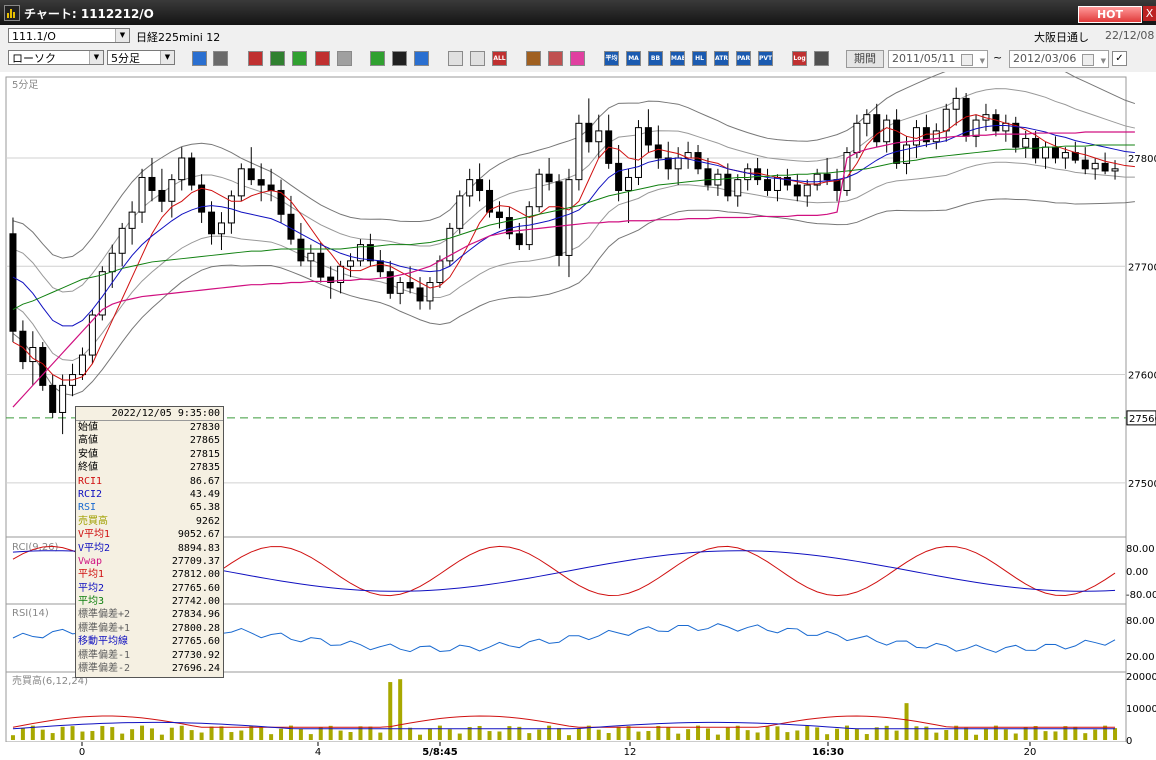 Image resolution: width=1156 pixels, height=760 pixels. What do you see at coordinates (399, 58) in the screenshot?
I see `arrow-icon` at bounding box center [399, 58].